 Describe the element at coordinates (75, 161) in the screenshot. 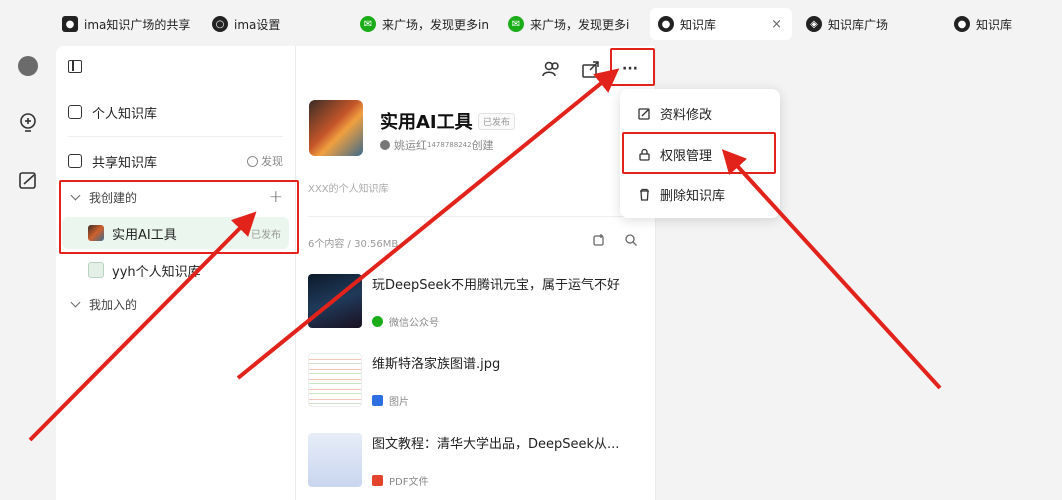

I see `shared-book-icon` at that location.